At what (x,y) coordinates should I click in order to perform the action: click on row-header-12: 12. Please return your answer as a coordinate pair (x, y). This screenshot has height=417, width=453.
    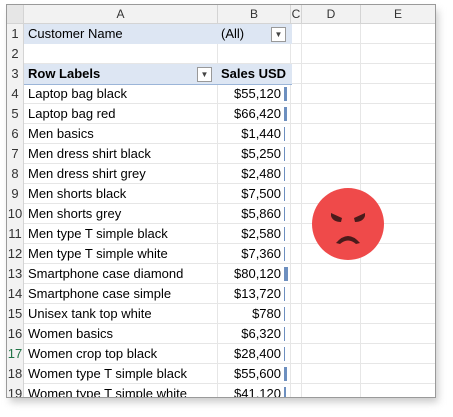
    Looking at the image, I should click on (15, 254).